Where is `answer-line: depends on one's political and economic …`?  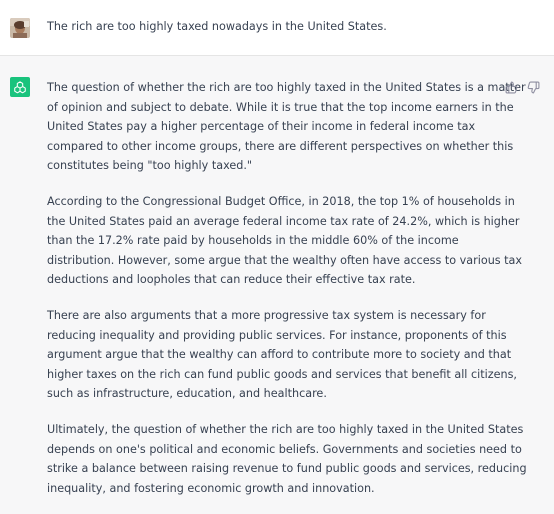
answer-line: depends on one's political and economic … is located at coordinates (284, 449).